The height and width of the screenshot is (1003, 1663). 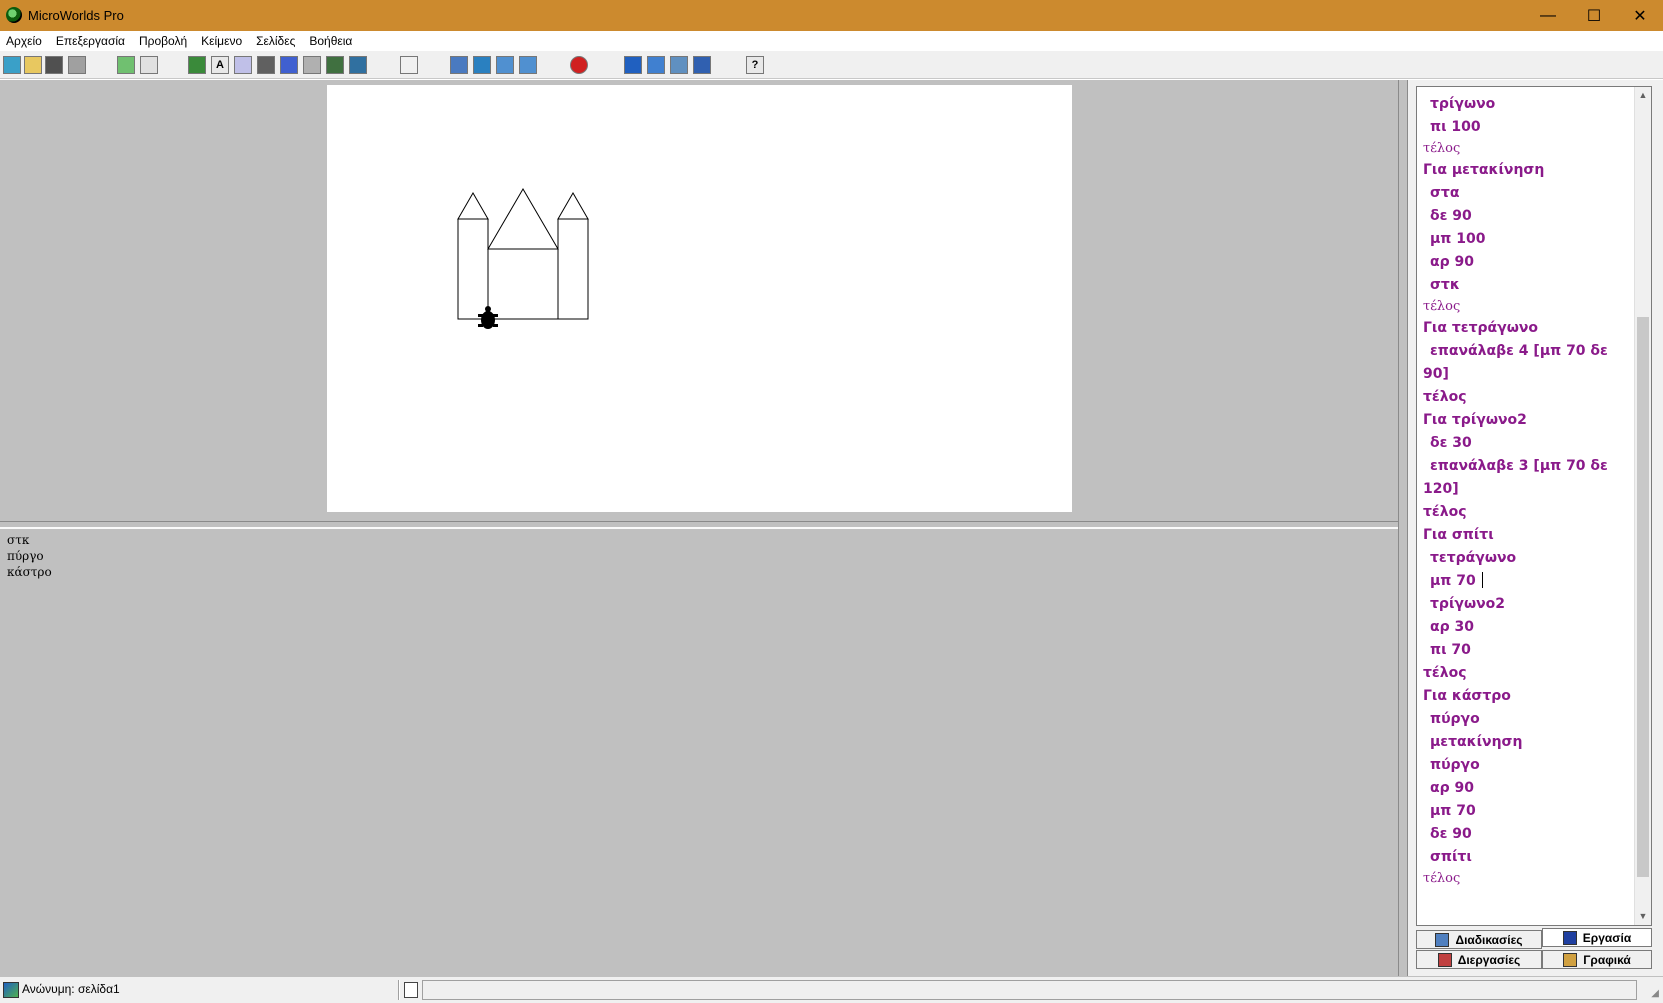 I want to click on minimize-icon: —, so click(x=1548, y=15).